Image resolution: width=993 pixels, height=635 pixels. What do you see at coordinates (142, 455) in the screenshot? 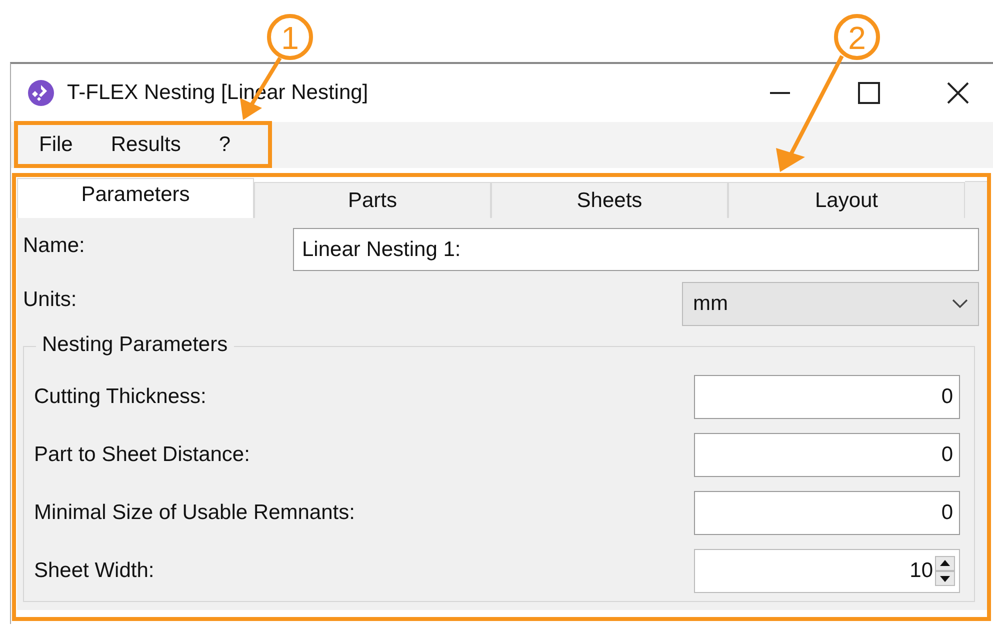
I see `field-label: Part to Sheet Distance:` at bounding box center [142, 455].